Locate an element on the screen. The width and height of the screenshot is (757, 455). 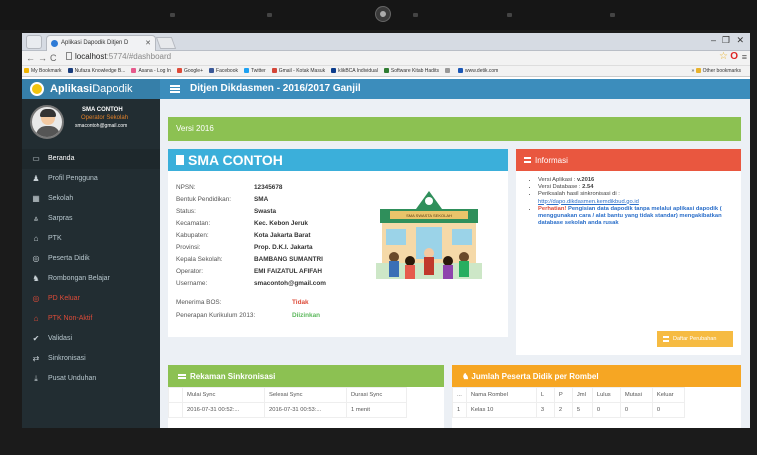
table-cell: 2 is located at coordinates (563, 410).